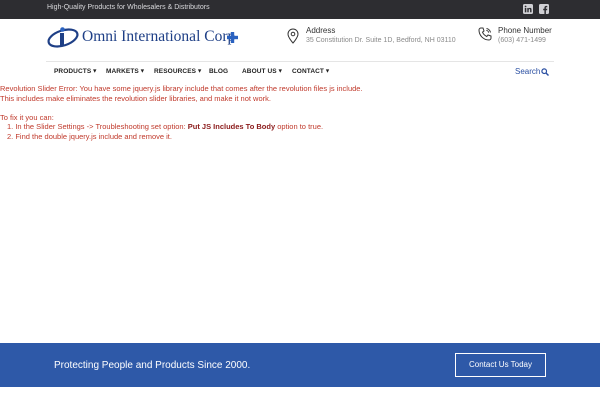 The height and width of the screenshot is (400, 600). Describe the element at coordinates (528, 9) in the screenshot. I see `linkedin-icon` at that location.